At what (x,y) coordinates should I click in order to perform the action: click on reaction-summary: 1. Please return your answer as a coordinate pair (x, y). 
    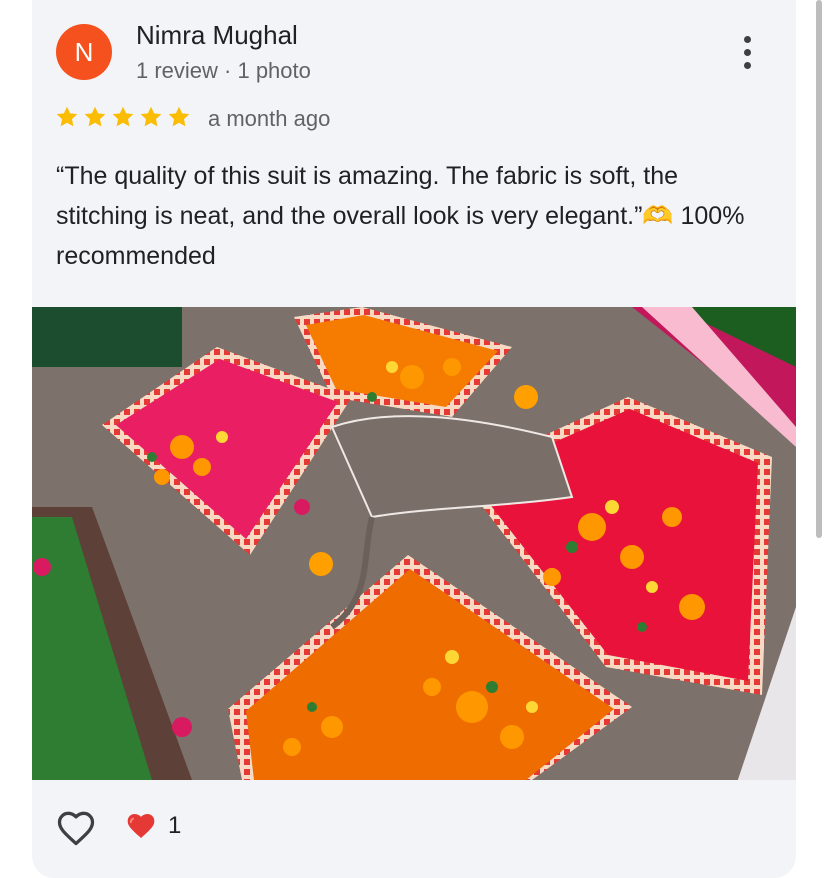
    Looking at the image, I should click on (152, 826).